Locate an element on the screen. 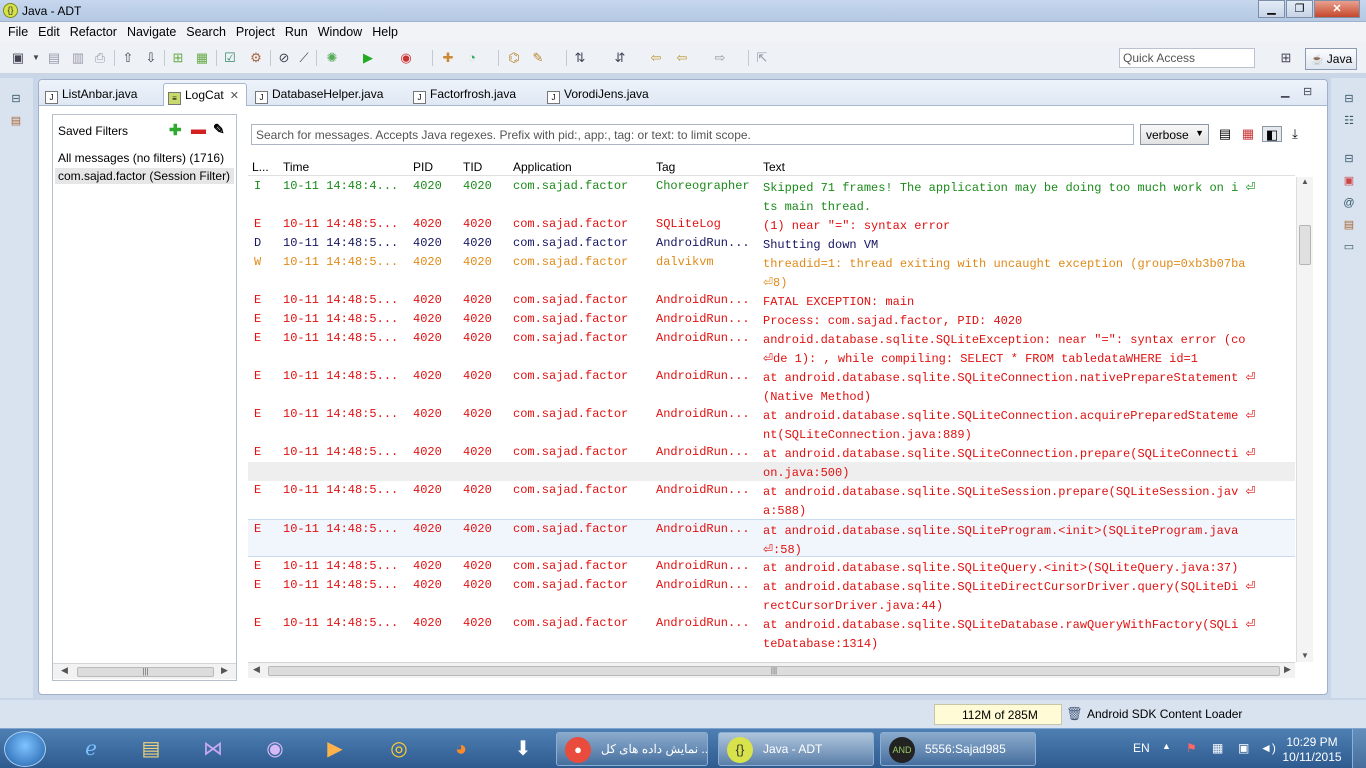 The image size is (1366, 768). run-icon: ▶ is located at coordinates (368, 58).